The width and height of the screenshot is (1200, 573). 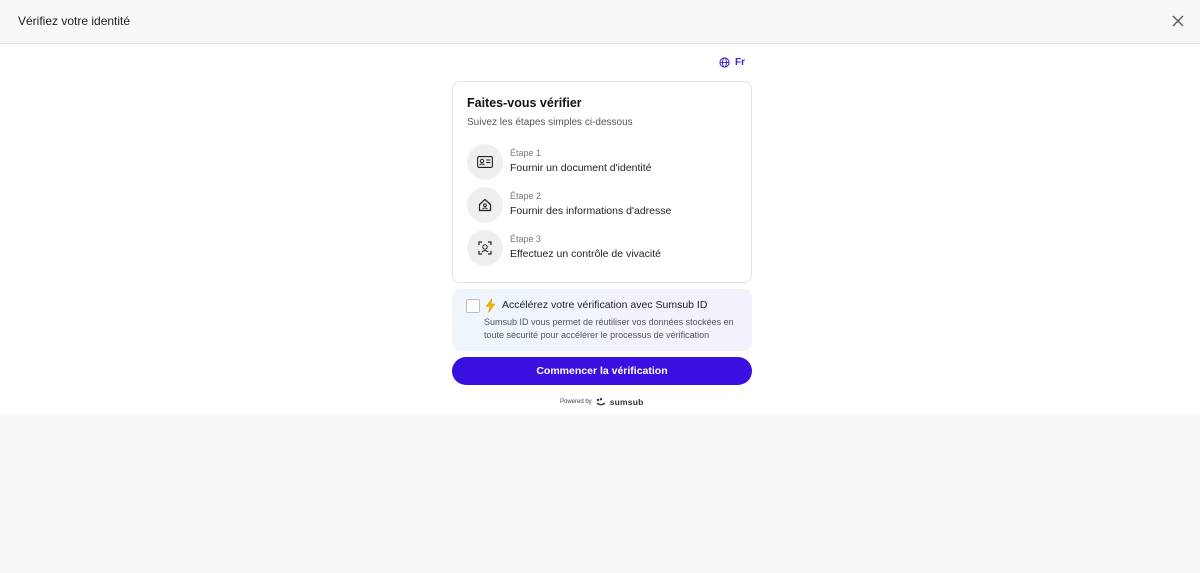 What do you see at coordinates (740, 62) in the screenshot?
I see `language-label: Fr` at bounding box center [740, 62].